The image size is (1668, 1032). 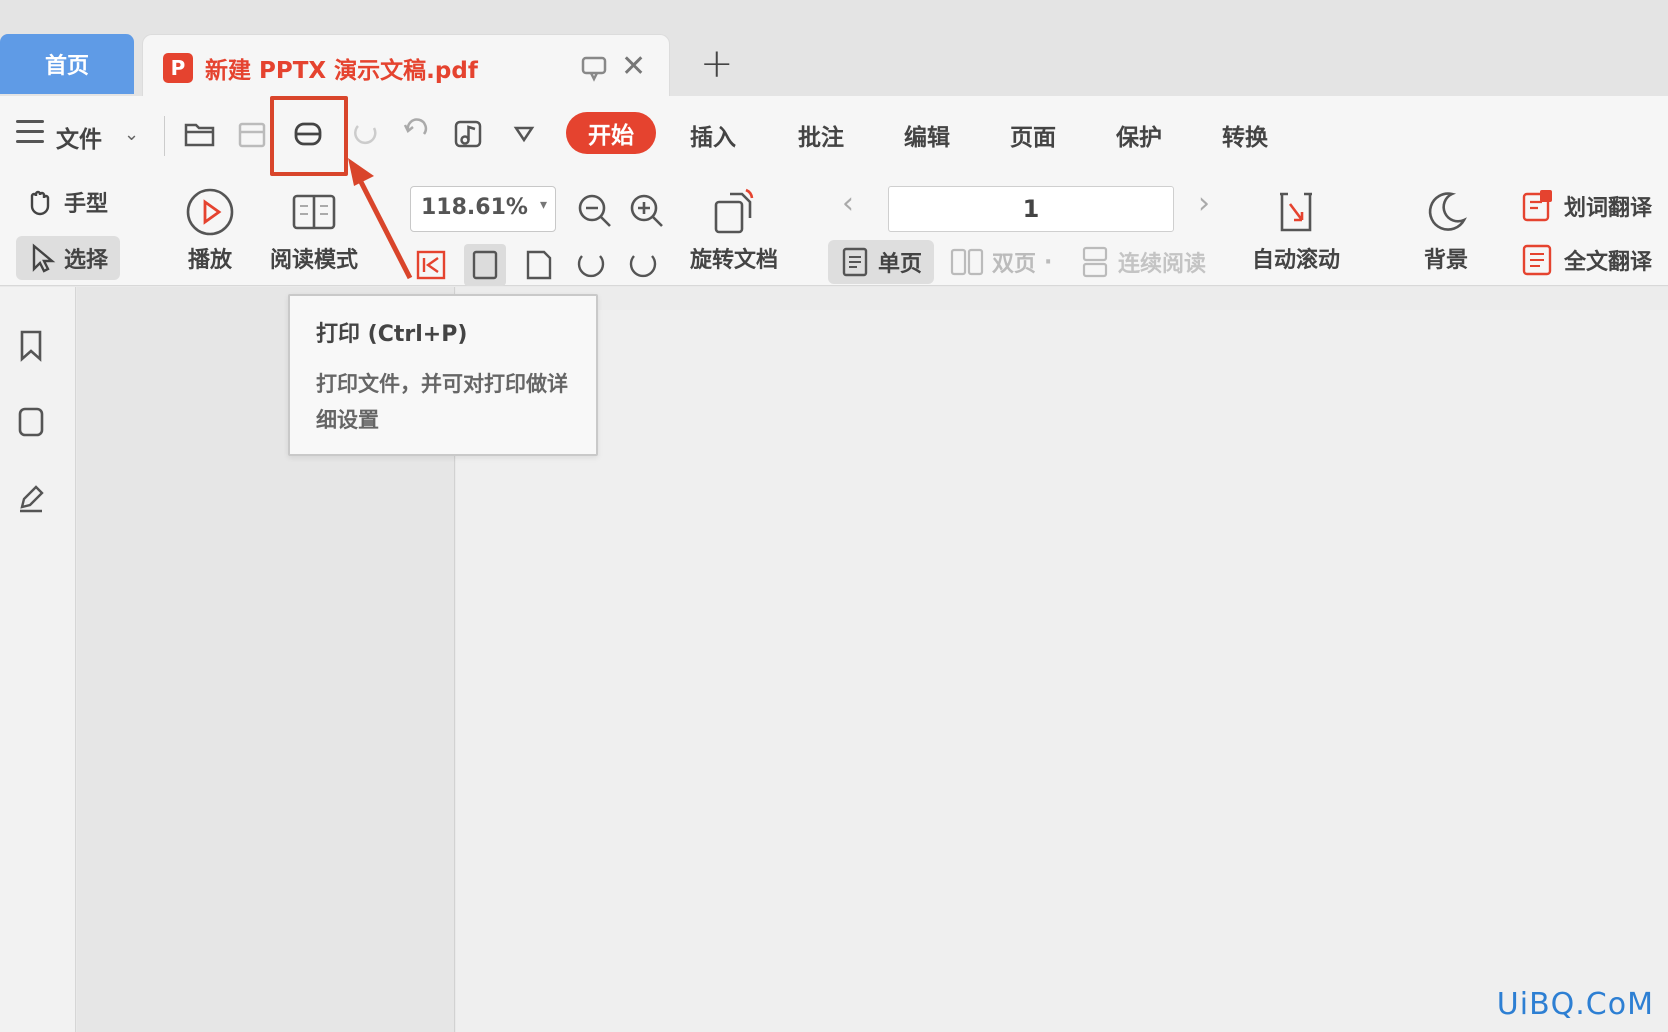 What do you see at coordinates (210, 212) in the screenshot?
I see `play-circle-icon` at bounding box center [210, 212].